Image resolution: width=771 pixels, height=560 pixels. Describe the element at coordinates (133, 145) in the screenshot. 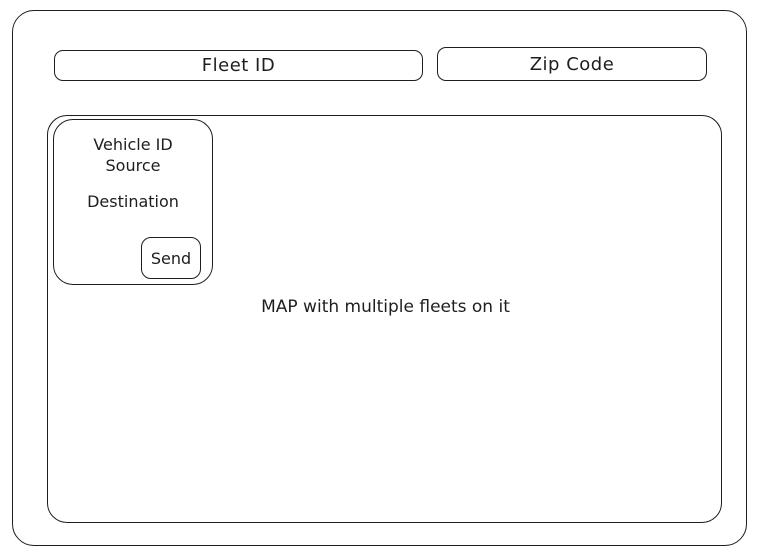

I see `vehicle-id-field: Vehicle ID` at that location.